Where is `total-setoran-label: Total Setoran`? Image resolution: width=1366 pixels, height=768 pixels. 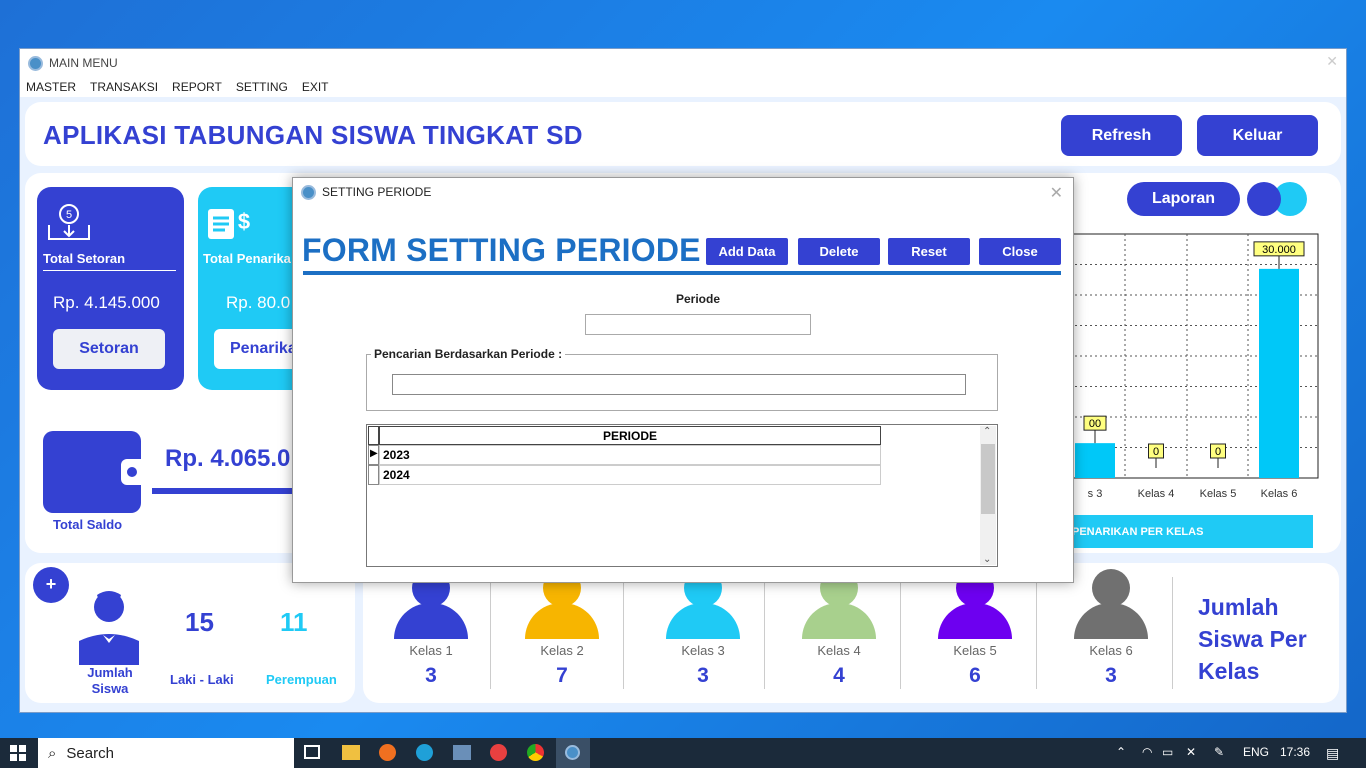 total-setoran-label: Total Setoran is located at coordinates (84, 258).